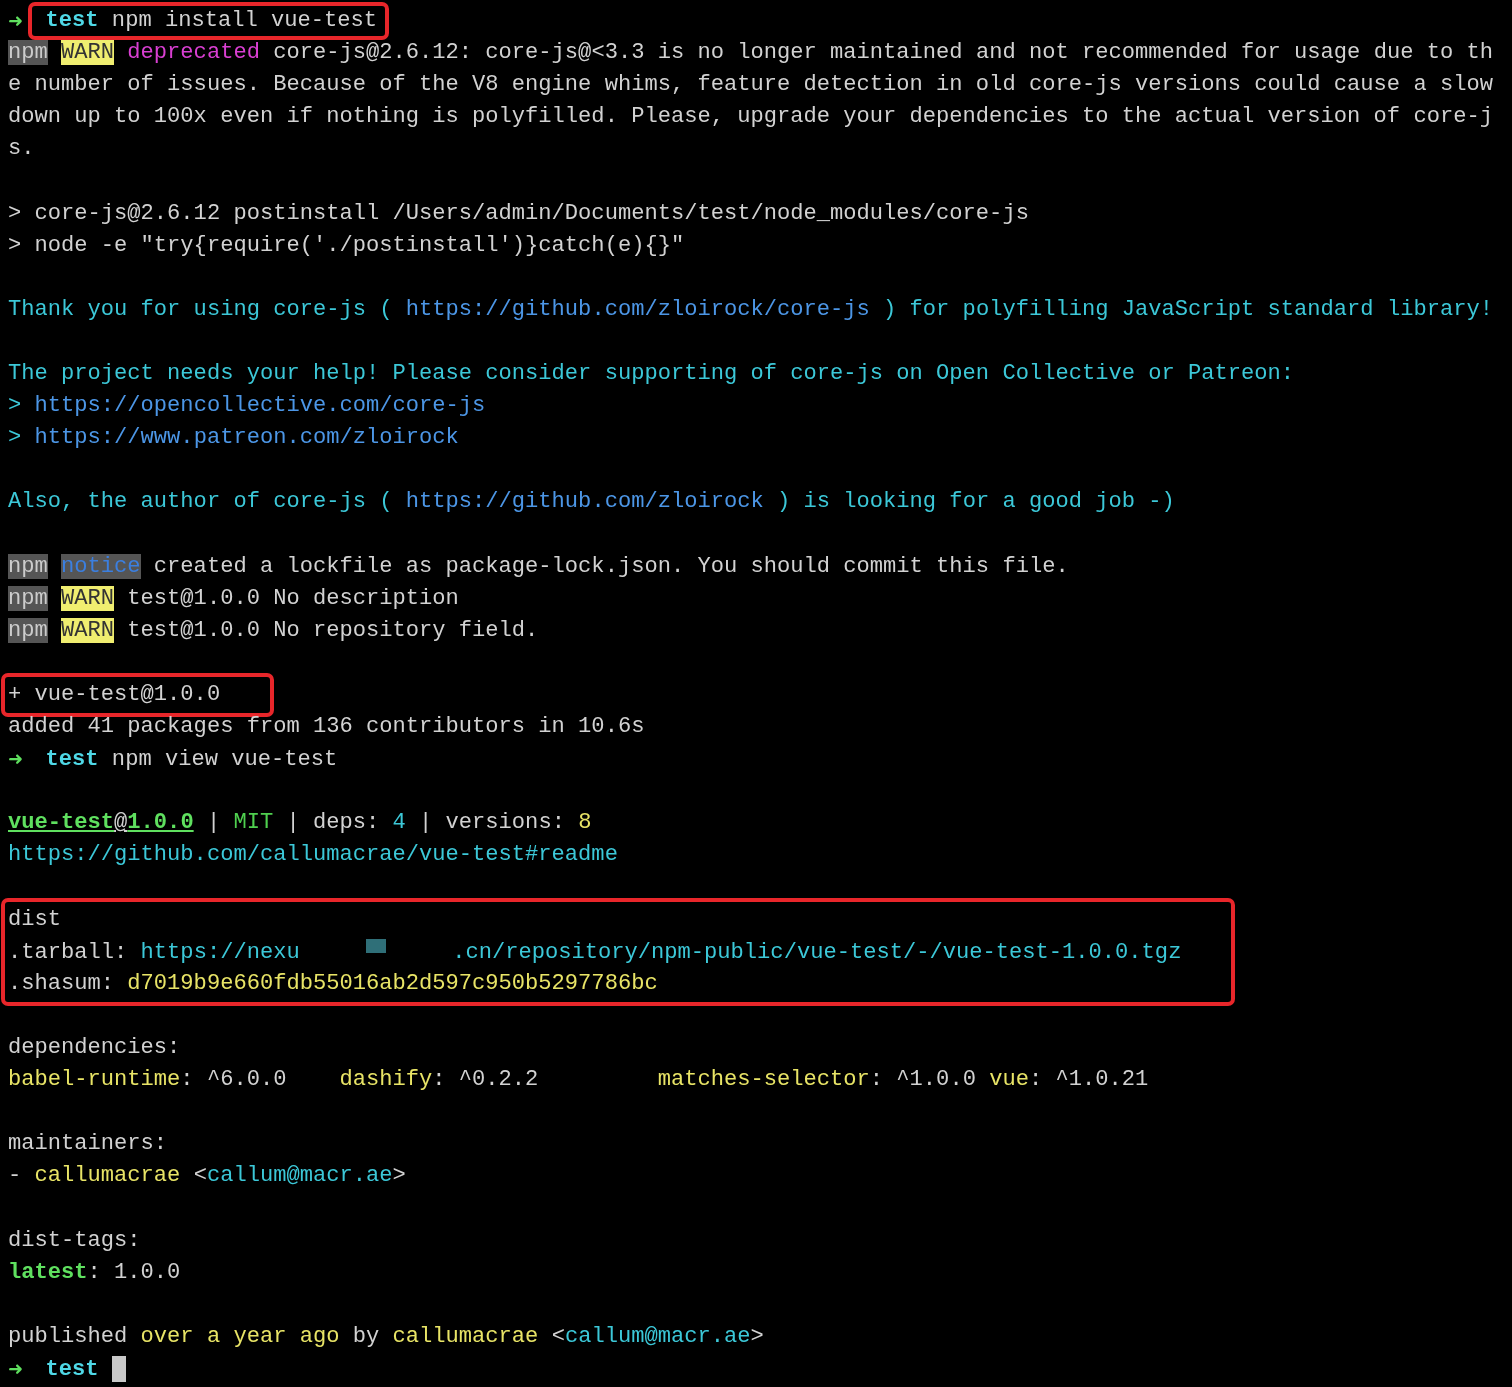 This screenshot has height=1387, width=1512. What do you see at coordinates (114, 694) in the screenshot?
I see `terminal-line: + vue-test@1.0.0` at bounding box center [114, 694].